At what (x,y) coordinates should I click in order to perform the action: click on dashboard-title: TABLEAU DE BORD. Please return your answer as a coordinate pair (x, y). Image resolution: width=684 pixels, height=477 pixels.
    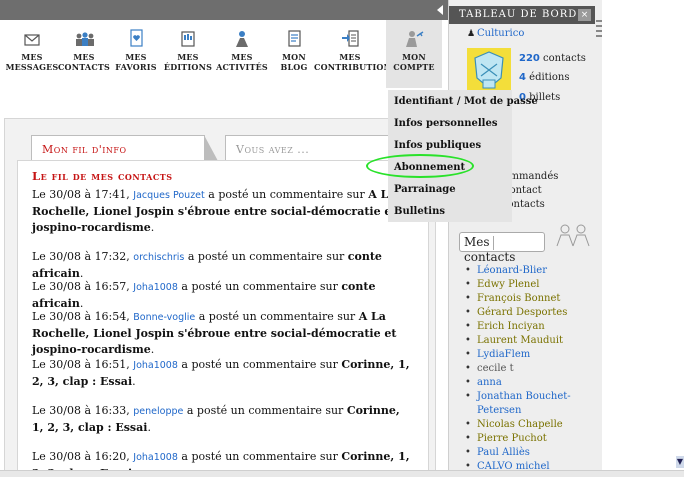
    Looking at the image, I should click on (518, 14).